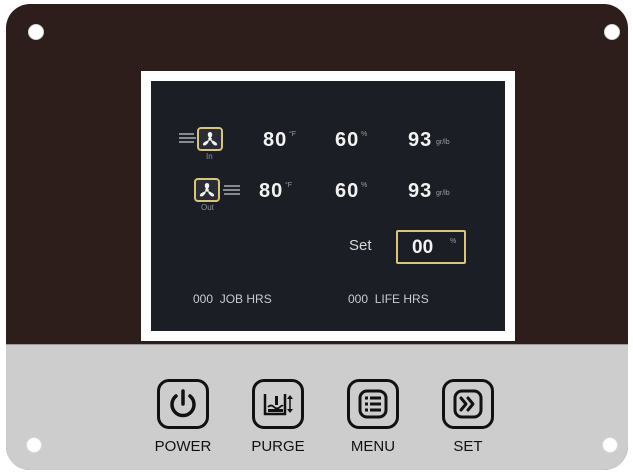  What do you see at coordinates (443, 193) in the screenshot?
I see `outlet-grains-unit: gr/lb` at bounding box center [443, 193].